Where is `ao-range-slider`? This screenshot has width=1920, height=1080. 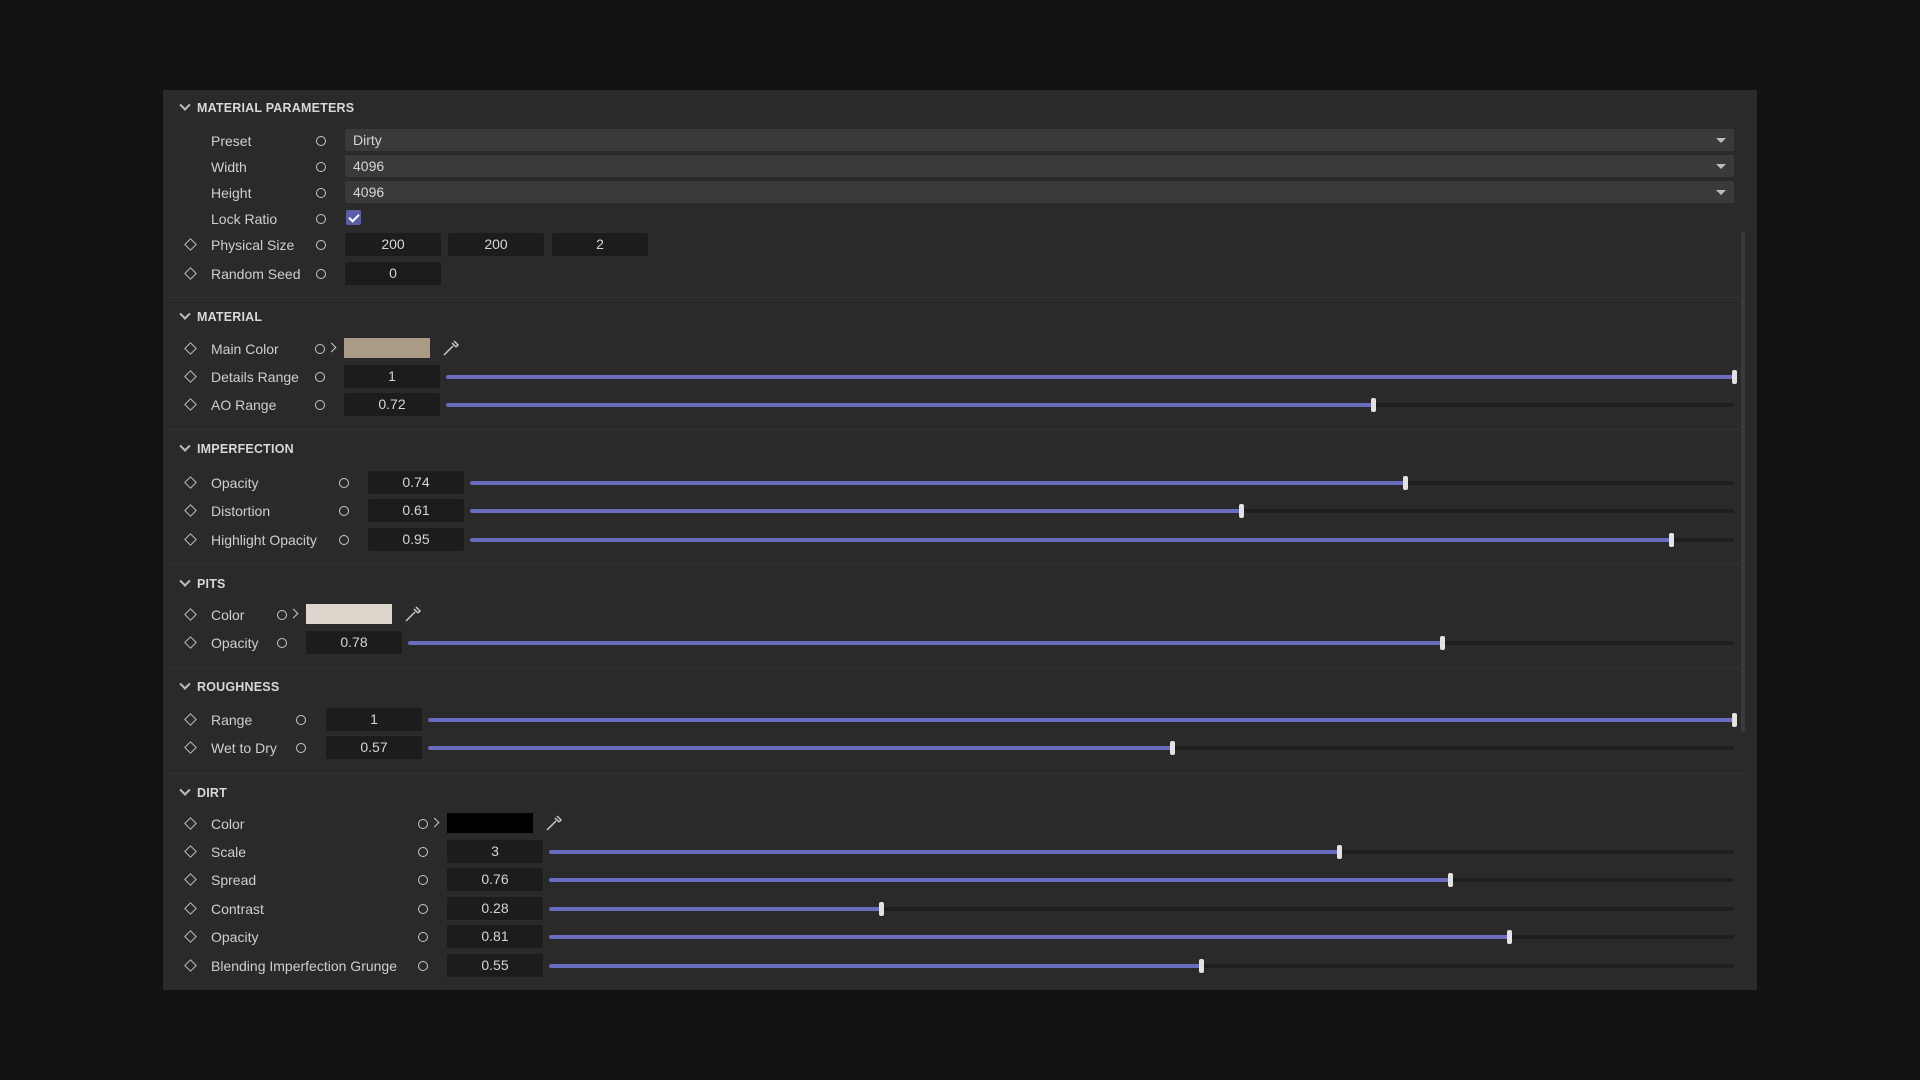 ao-range-slider is located at coordinates (1090, 405).